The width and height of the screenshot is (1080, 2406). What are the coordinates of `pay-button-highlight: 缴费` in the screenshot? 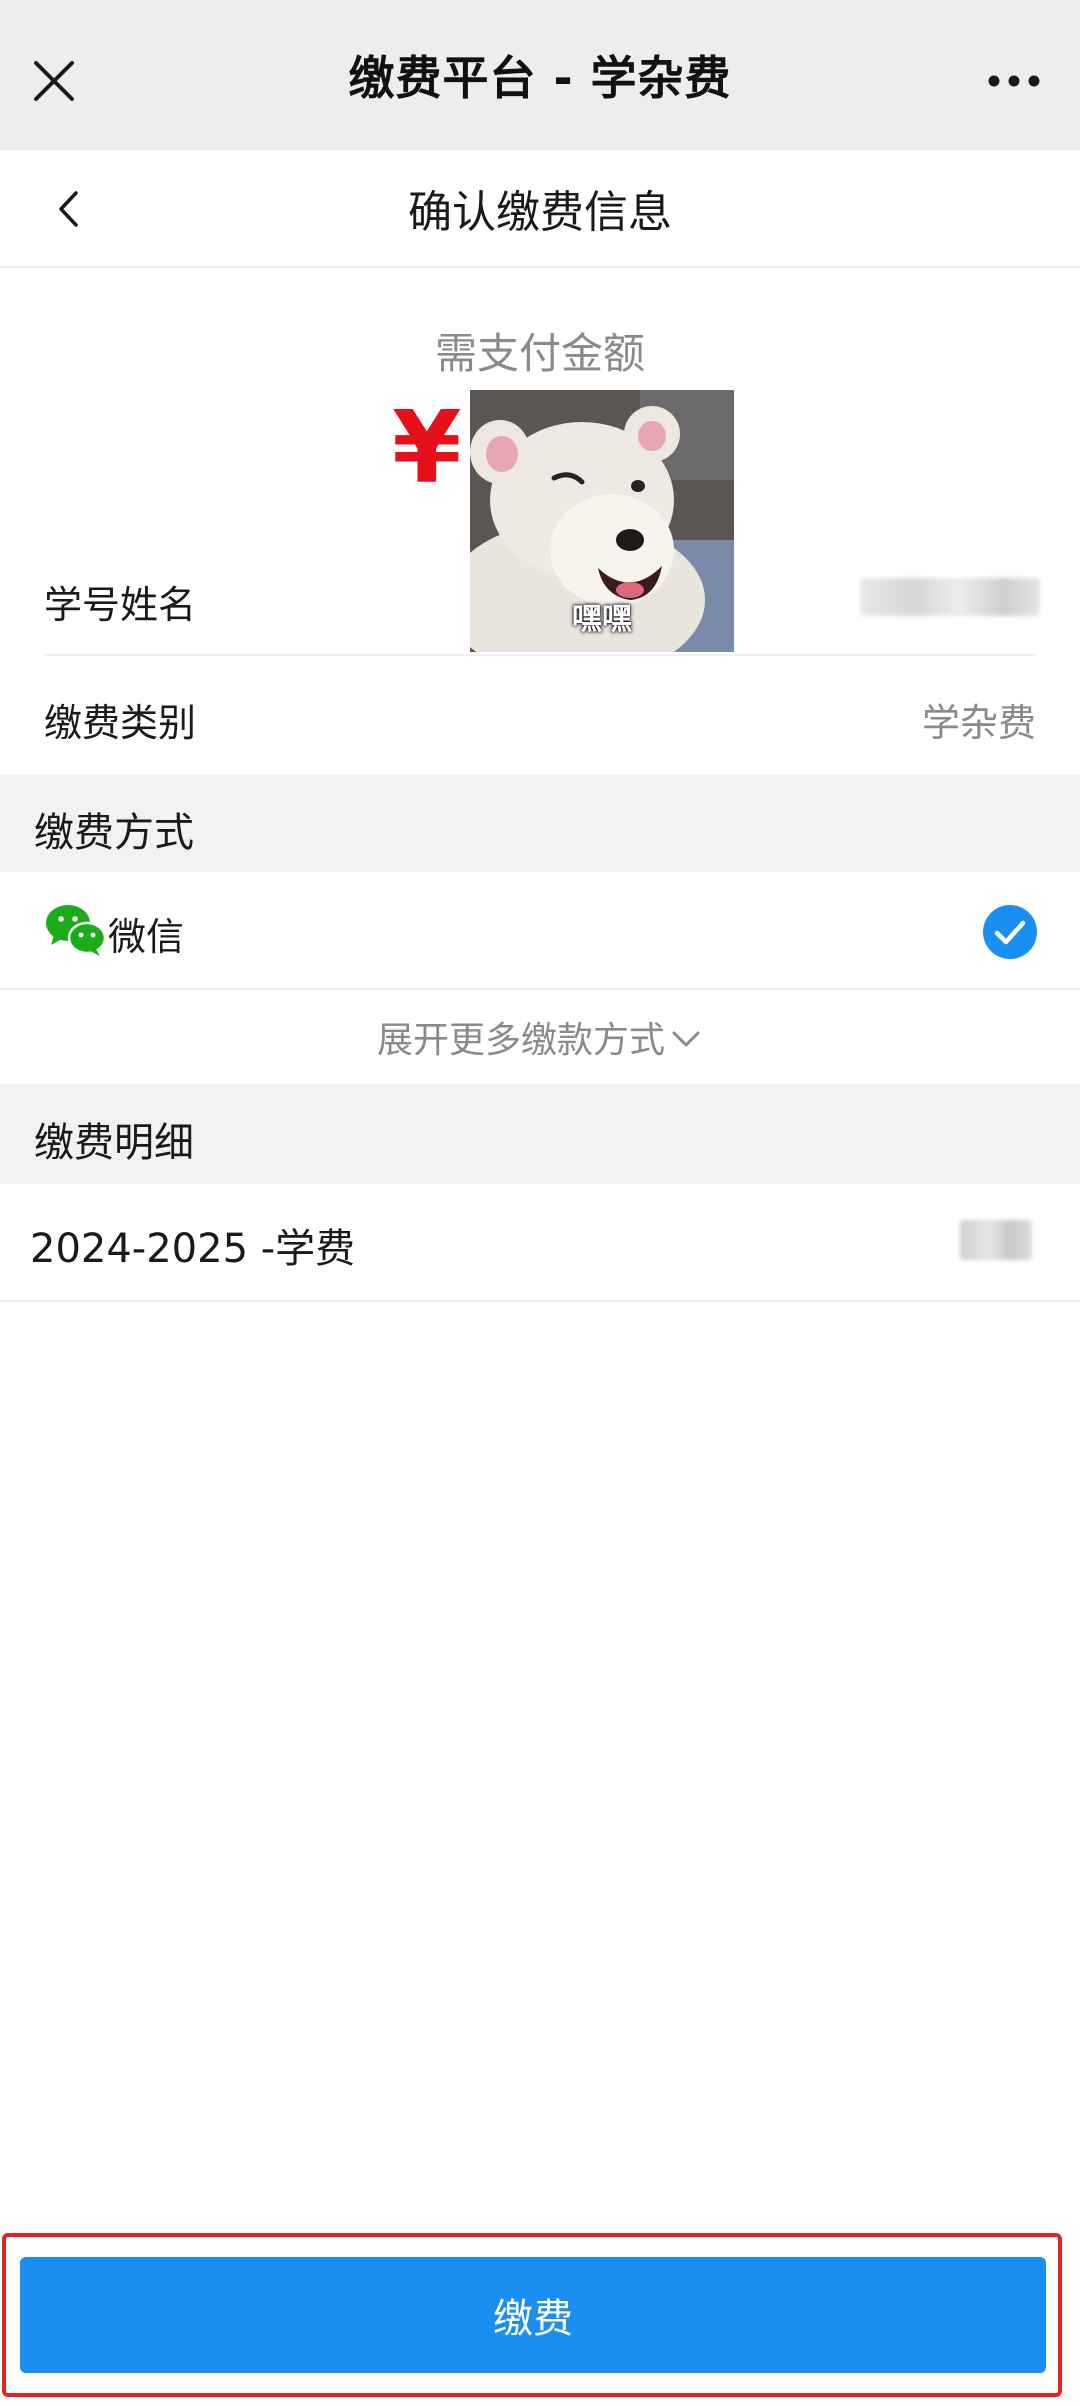 It's located at (532, 2315).